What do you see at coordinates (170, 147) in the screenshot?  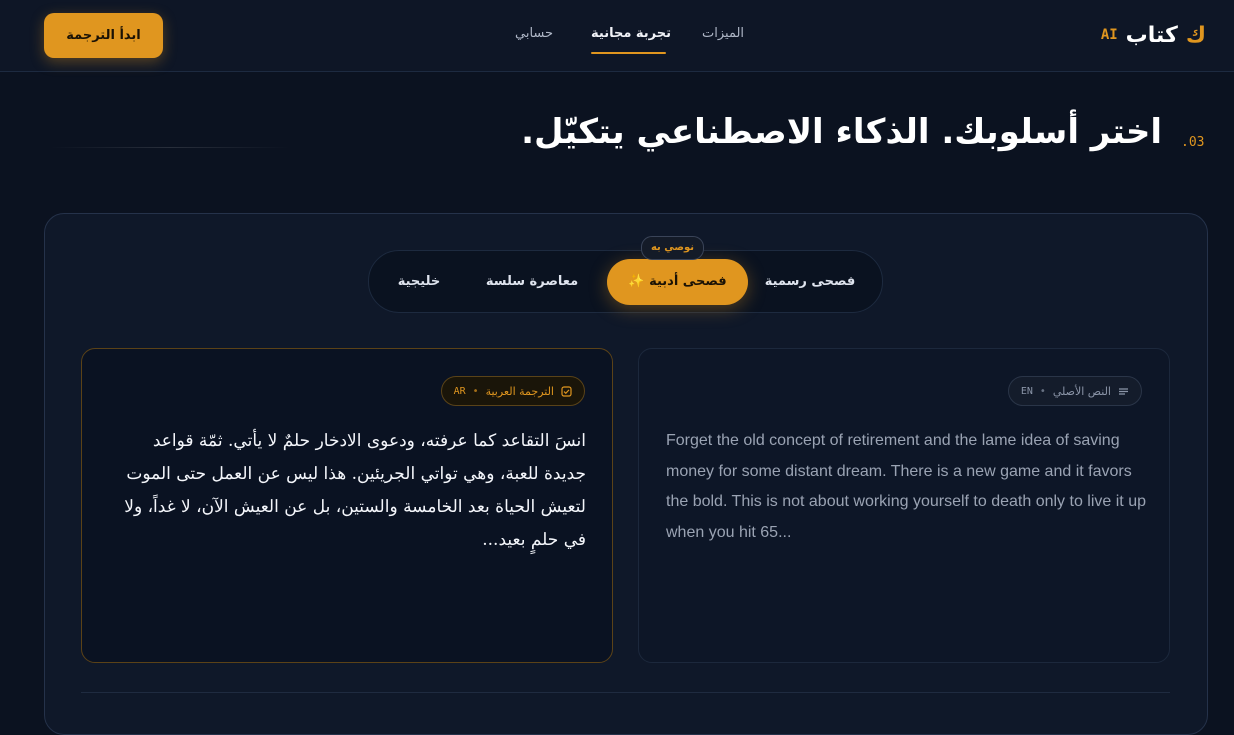 I see `heading-divider` at bounding box center [170, 147].